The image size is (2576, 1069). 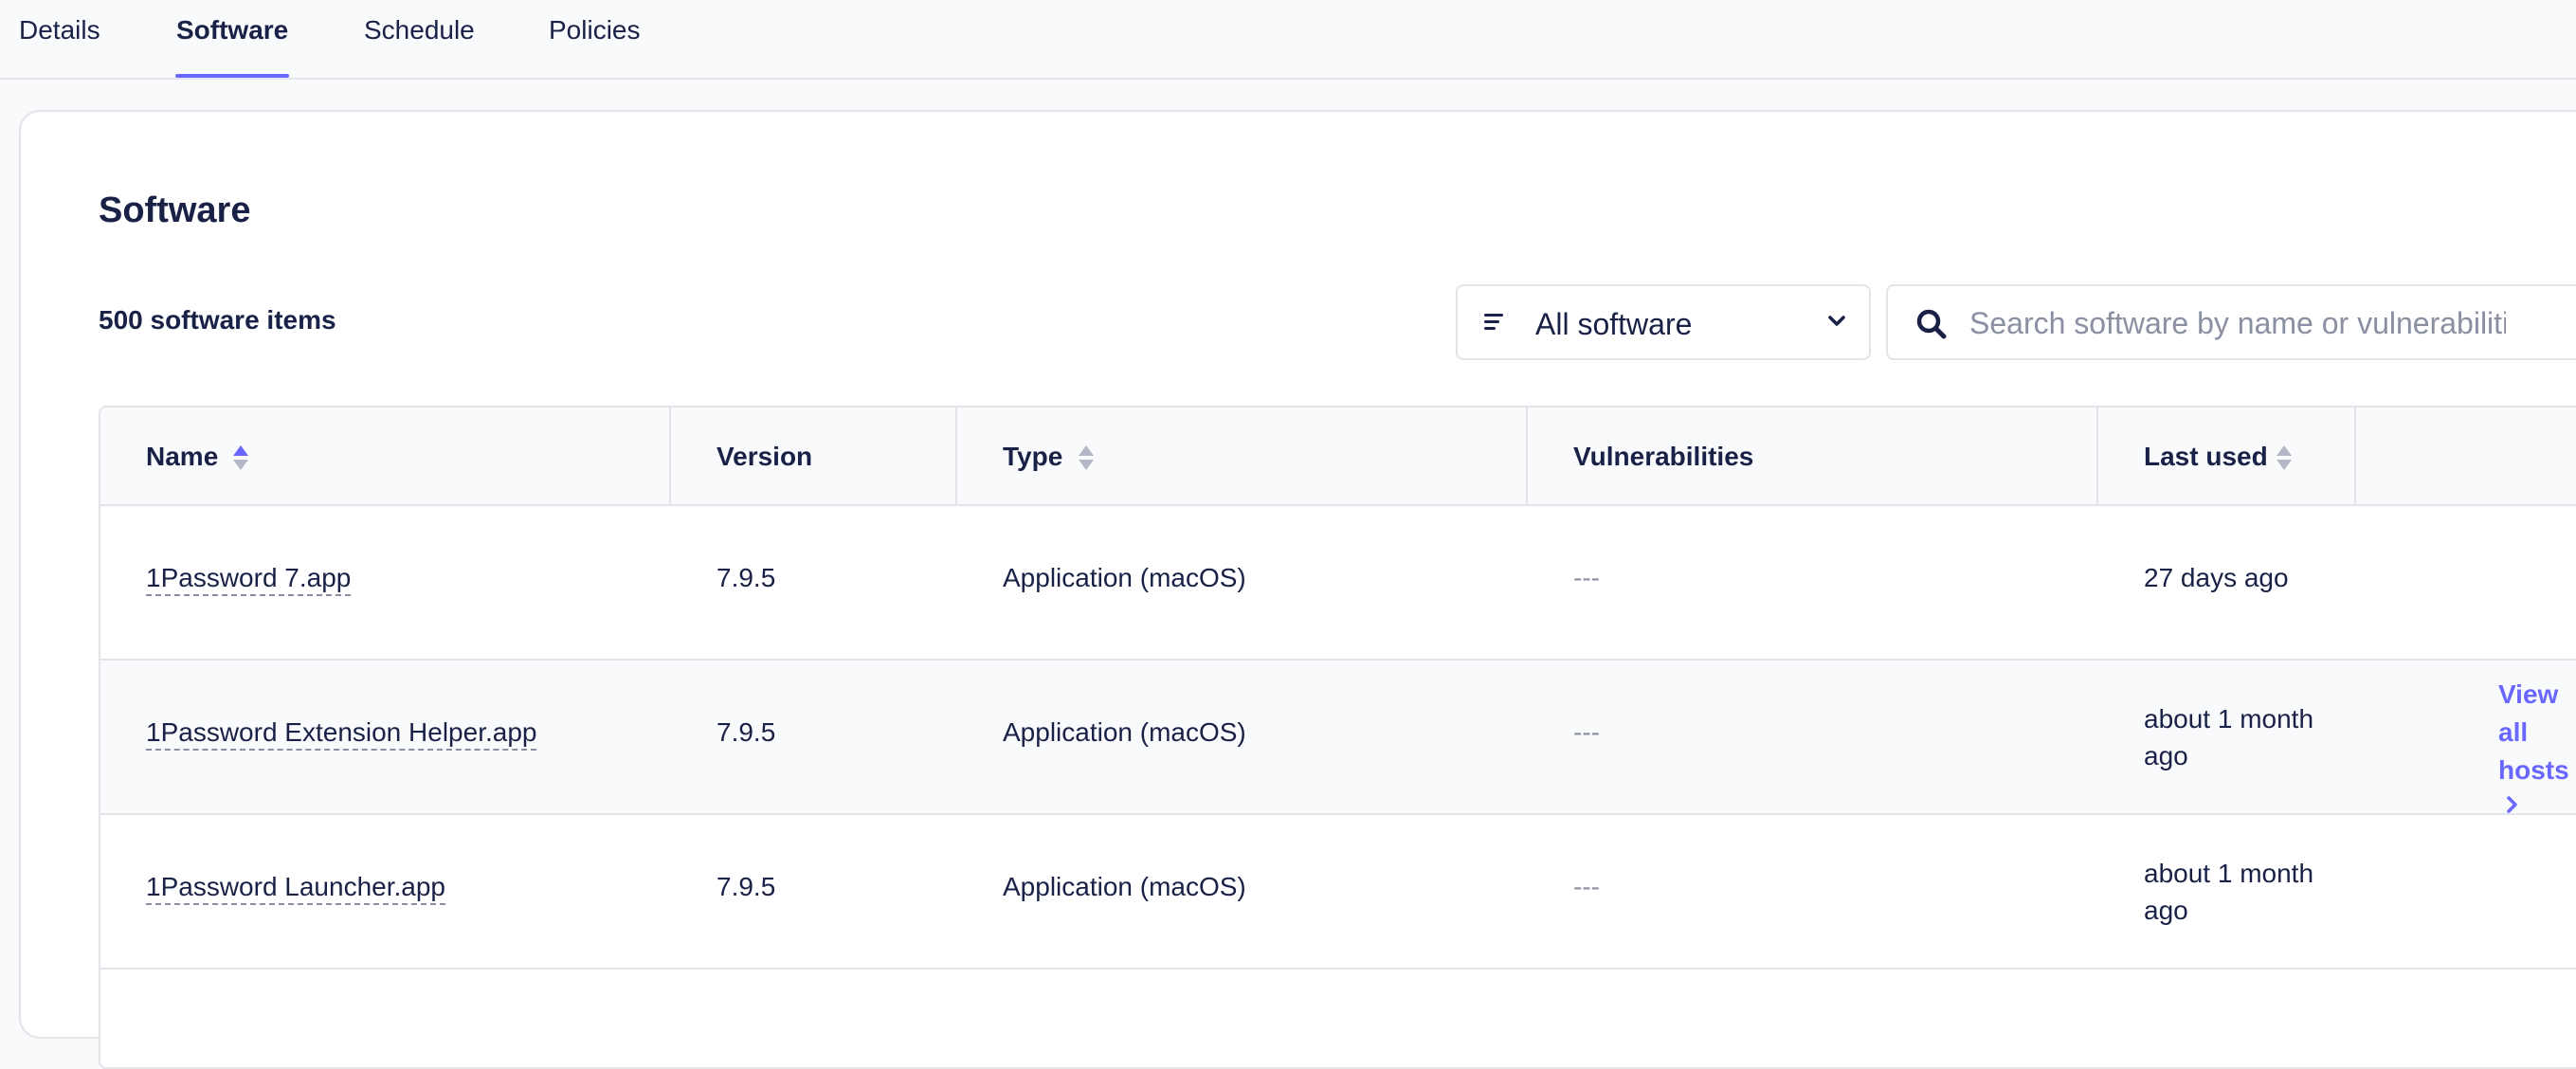 I want to click on tab-details: Details, so click(x=59, y=30).